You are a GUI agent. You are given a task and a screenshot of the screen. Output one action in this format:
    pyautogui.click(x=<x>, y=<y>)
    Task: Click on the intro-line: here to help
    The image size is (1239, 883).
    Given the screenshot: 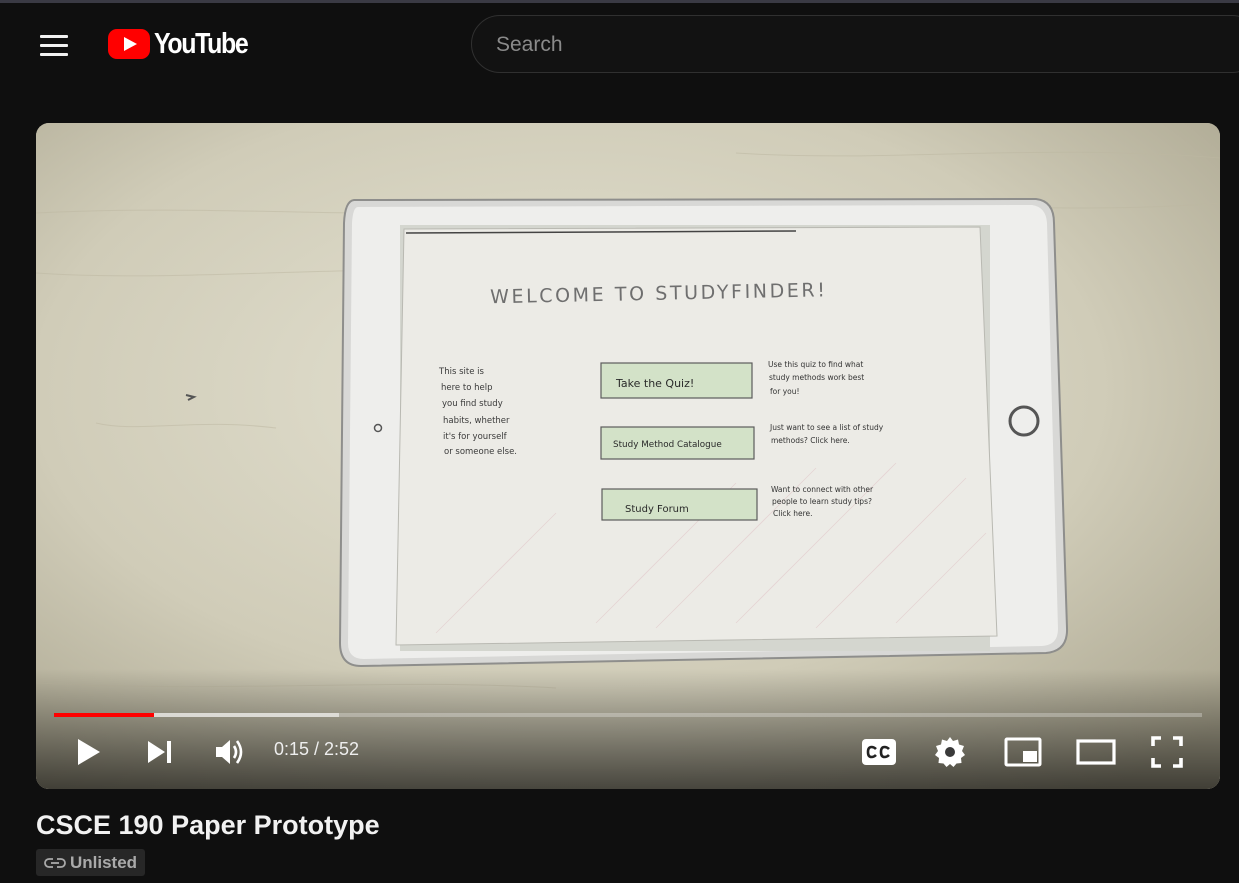 What is the action you would take?
    pyautogui.click(x=466, y=388)
    